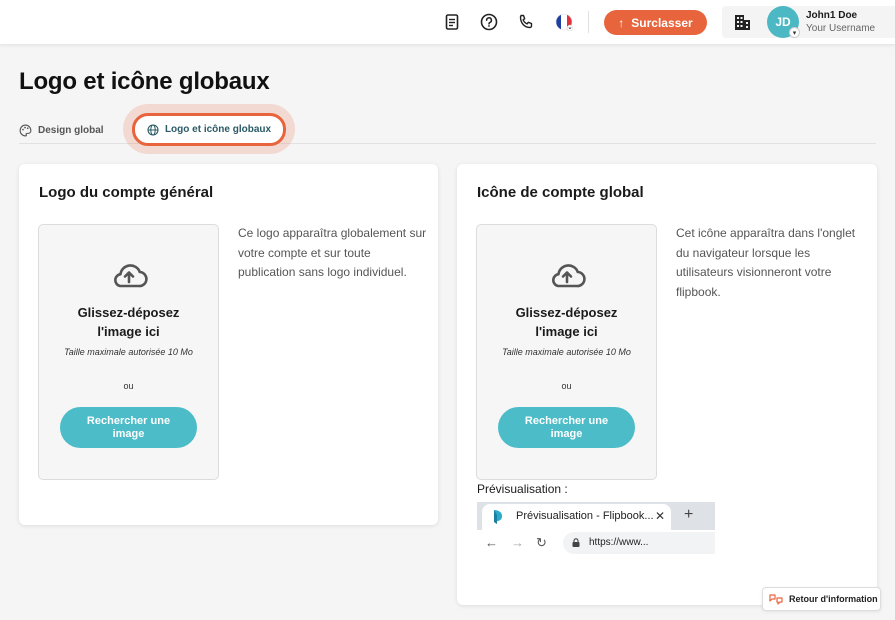 This screenshot has height=620, width=895. I want to click on tab-label: Design global, so click(71, 130).